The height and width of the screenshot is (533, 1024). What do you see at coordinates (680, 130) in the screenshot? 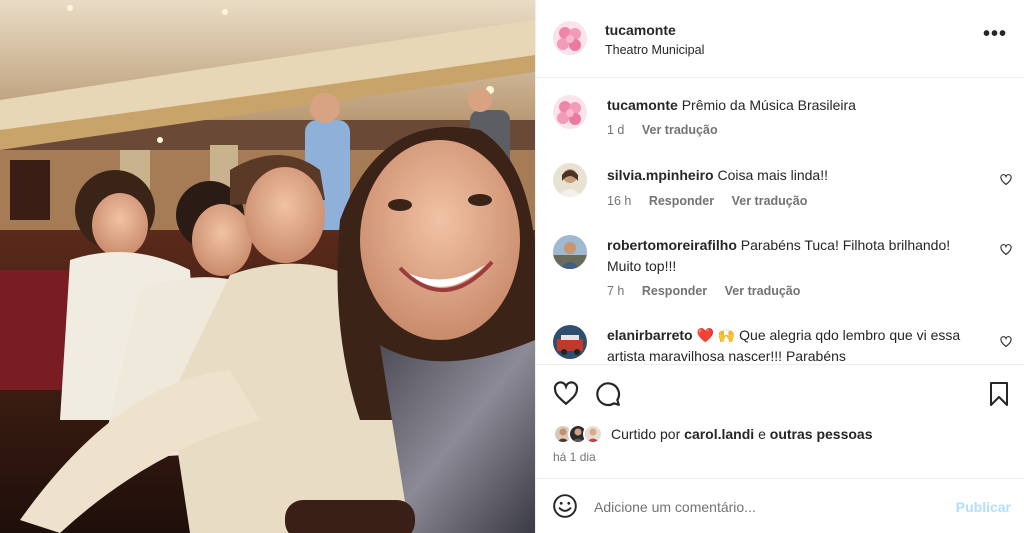
I see `caption-translate-link: Ver tradução` at bounding box center [680, 130].